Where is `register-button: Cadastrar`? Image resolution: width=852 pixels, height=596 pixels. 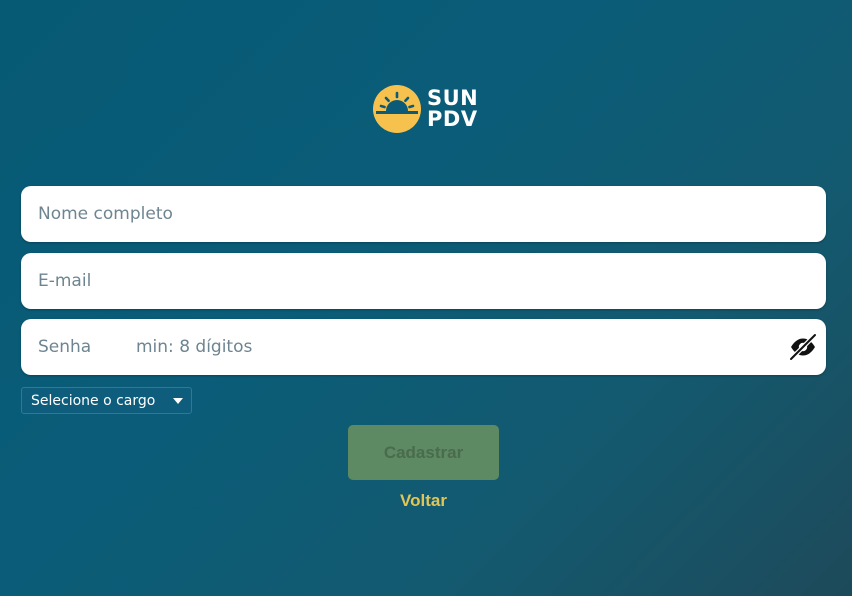 register-button: Cadastrar is located at coordinates (423, 452).